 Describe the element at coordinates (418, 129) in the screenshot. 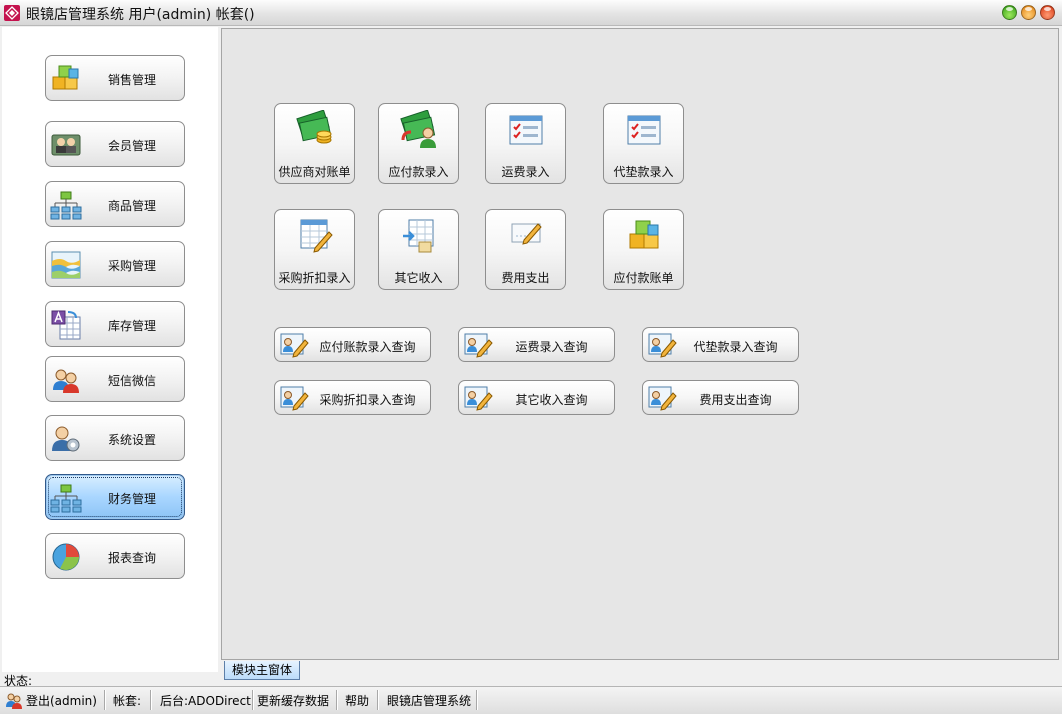

I see `money-user-icon` at that location.